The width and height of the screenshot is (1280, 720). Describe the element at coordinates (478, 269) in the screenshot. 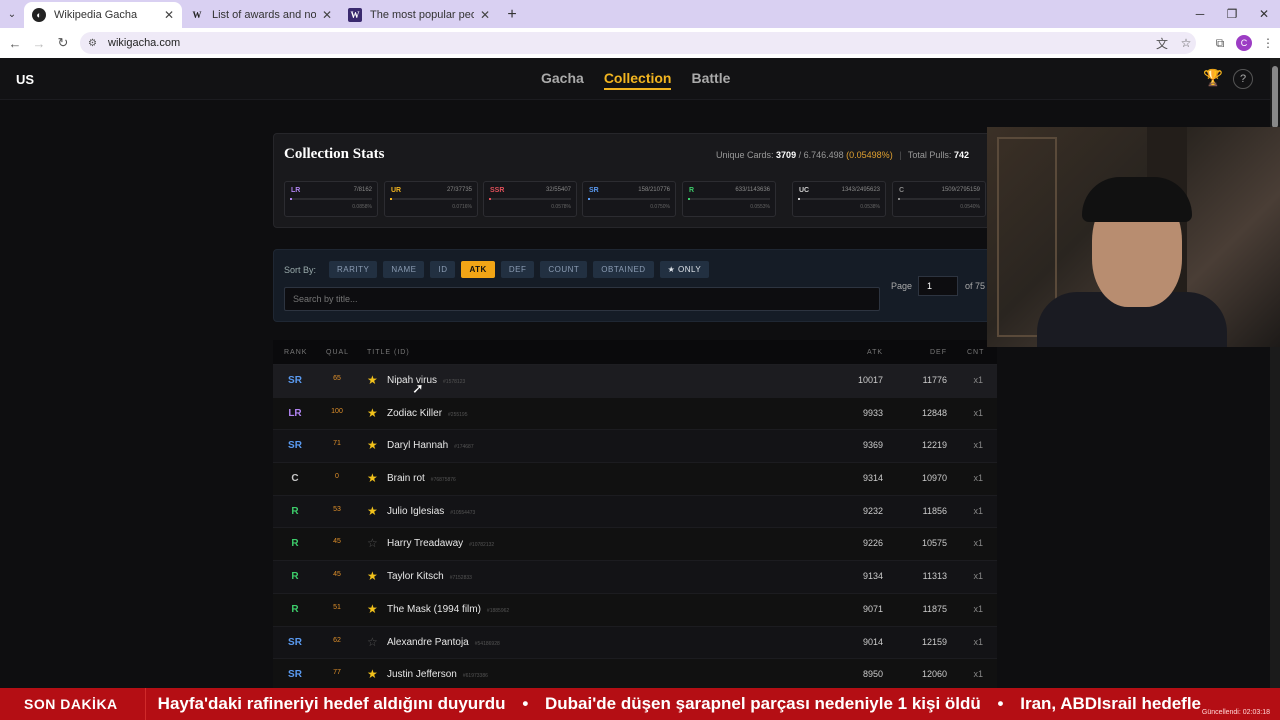

I see `sort-atk-button: ATK` at that location.